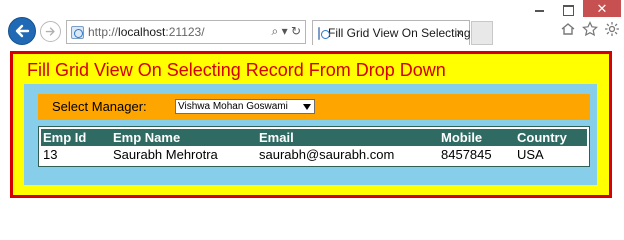 This screenshot has width=624, height=240. Describe the element at coordinates (286, 31) in the screenshot. I see `address-tools: ⌕ ▾ ↻` at that location.